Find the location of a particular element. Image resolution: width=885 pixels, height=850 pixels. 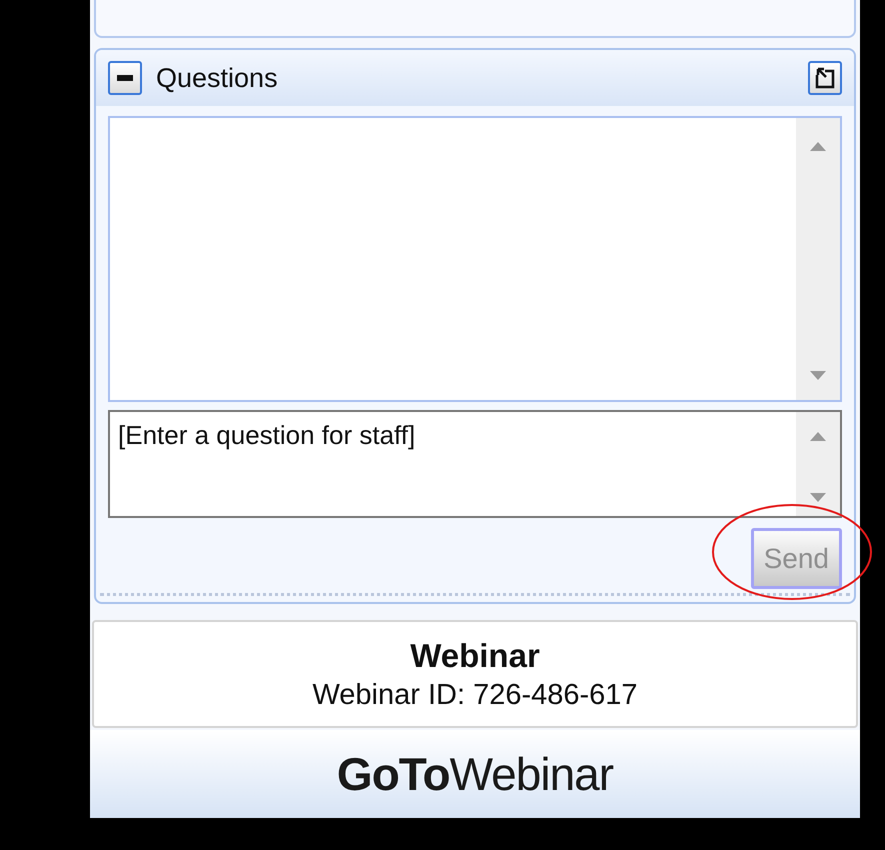

pop-out-button is located at coordinates (825, 78).